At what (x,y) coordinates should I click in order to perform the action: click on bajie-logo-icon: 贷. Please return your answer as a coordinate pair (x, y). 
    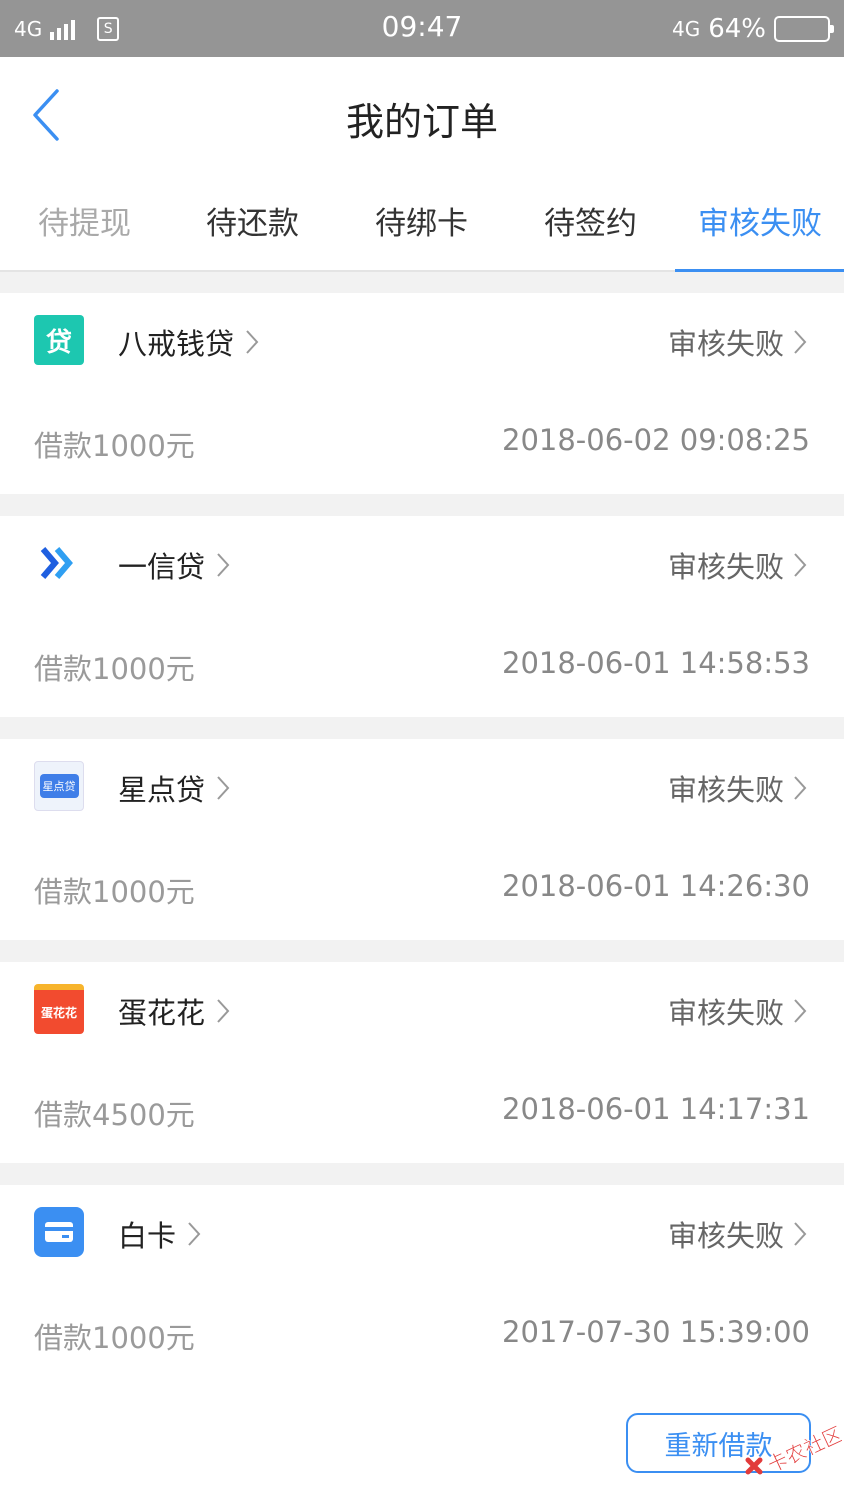
    Looking at the image, I should click on (59, 340).